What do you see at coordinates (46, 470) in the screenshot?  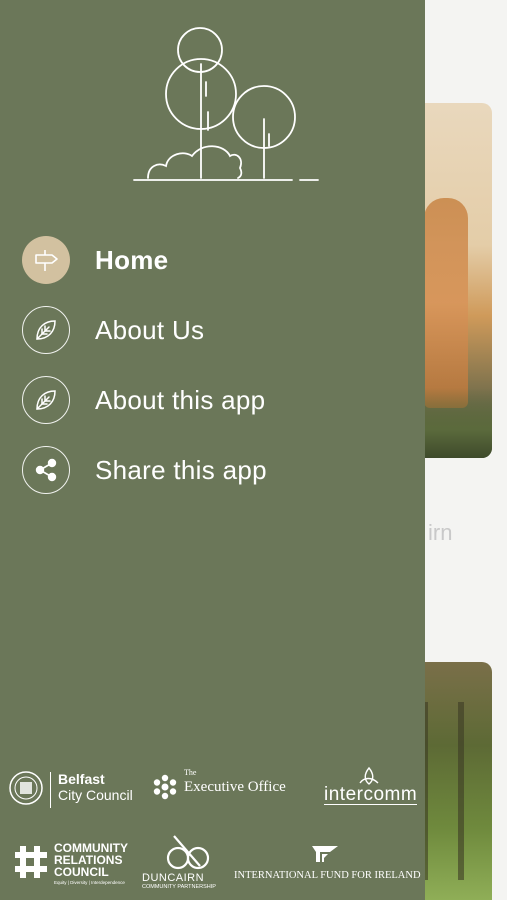 I see `share-icon` at bounding box center [46, 470].